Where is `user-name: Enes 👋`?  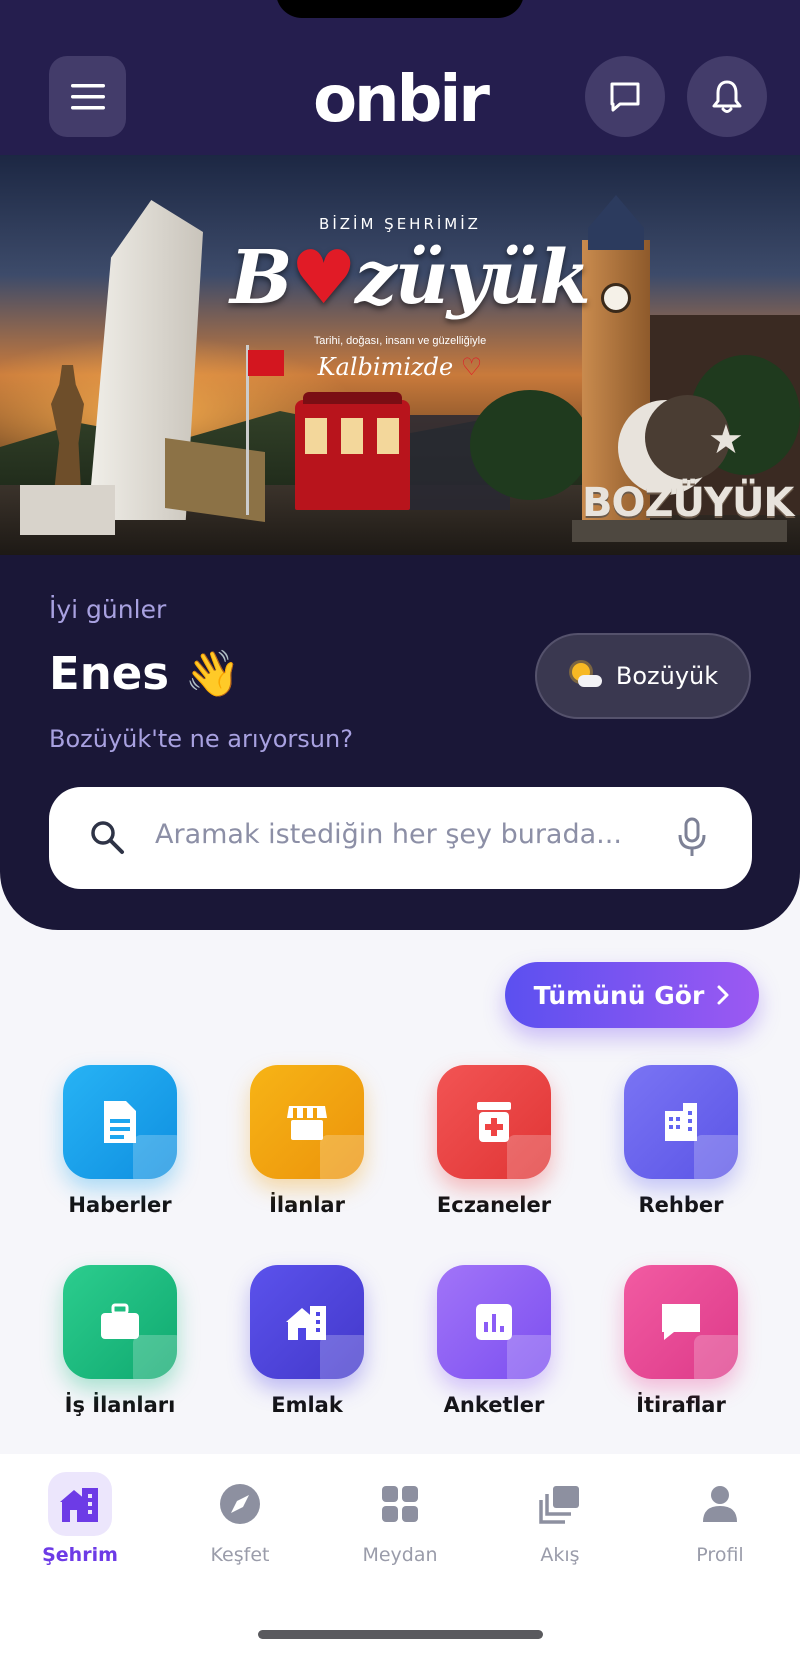 user-name: Enes 👋 is located at coordinates (145, 673).